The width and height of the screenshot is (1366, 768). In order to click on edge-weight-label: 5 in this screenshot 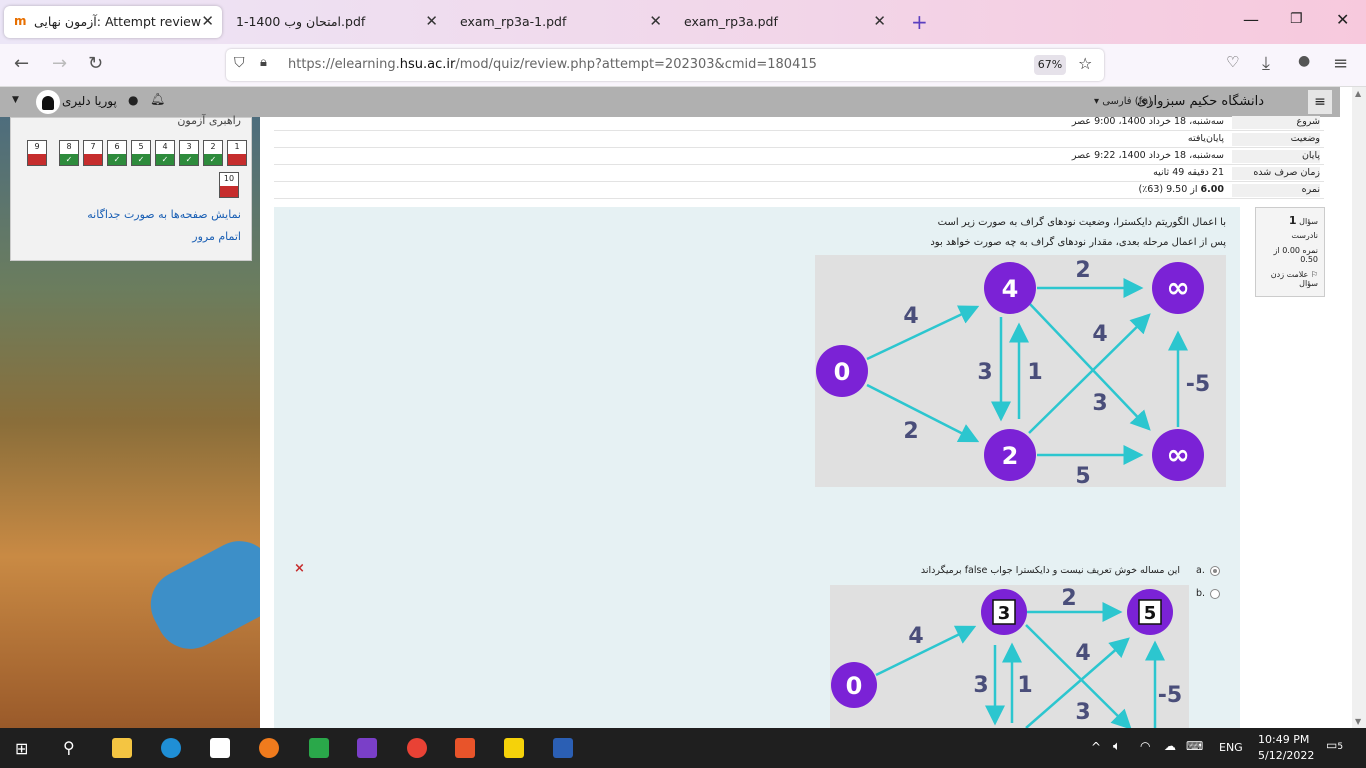, I will do `click(1082, 475)`.